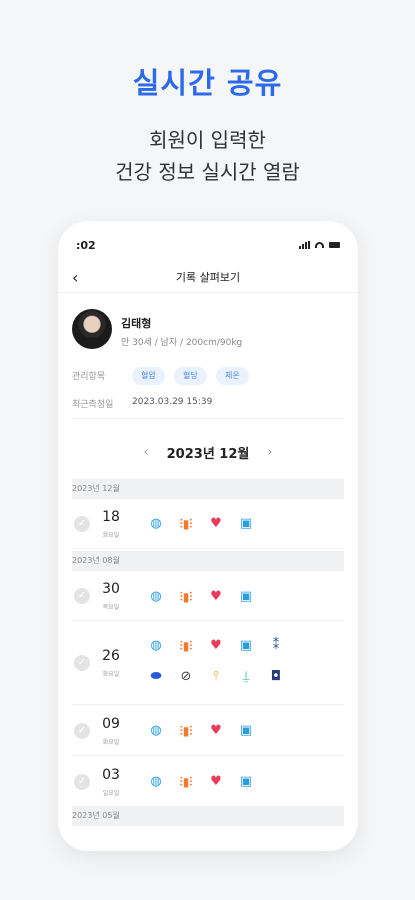  Describe the element at coordinates (207, 140) in the screenshot. I see `hero-subtitle-line-1: 회원이 입력한` at that location.